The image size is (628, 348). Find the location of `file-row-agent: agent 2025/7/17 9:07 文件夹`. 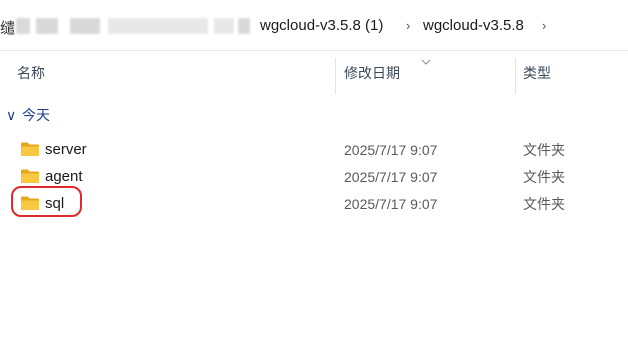

file-row-agent: agent 2025/7/17 9:07 文件夹 is located at coordinates (314, 177).